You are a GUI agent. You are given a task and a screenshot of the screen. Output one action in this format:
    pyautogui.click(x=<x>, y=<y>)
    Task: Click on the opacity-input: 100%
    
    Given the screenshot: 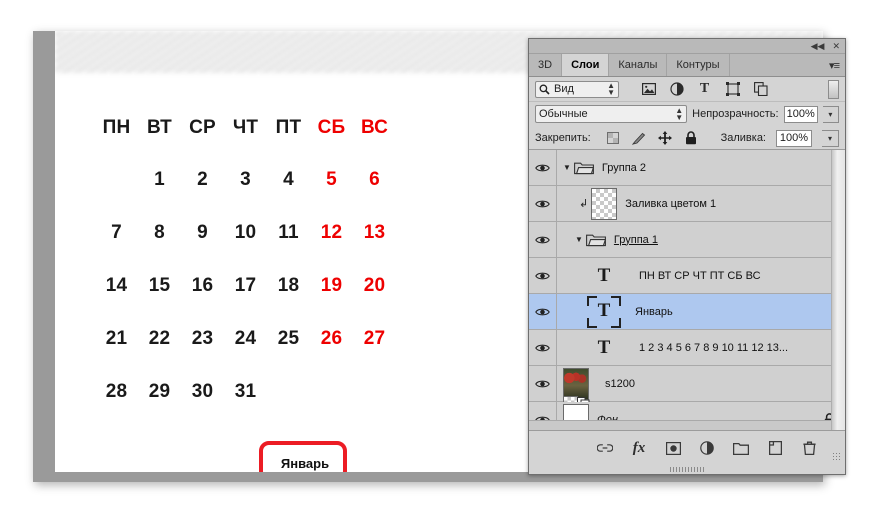 What is the action you would take?
    pyautogui.click(x=800, y=114)
    